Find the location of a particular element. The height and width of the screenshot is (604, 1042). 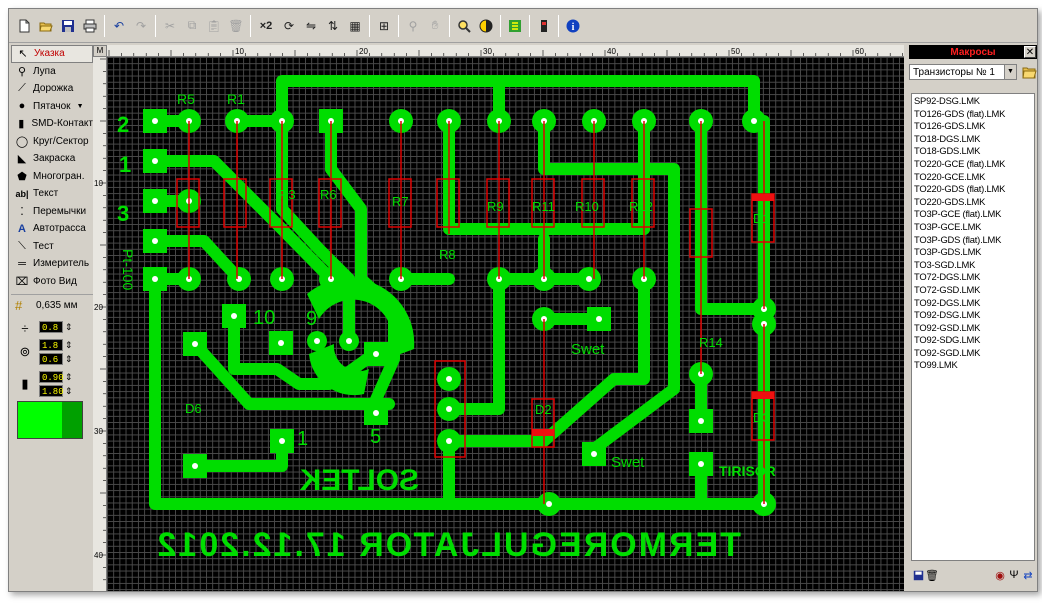

macro-list-item: TO3P-GDS.LMK is located at coordinates (973, 252).